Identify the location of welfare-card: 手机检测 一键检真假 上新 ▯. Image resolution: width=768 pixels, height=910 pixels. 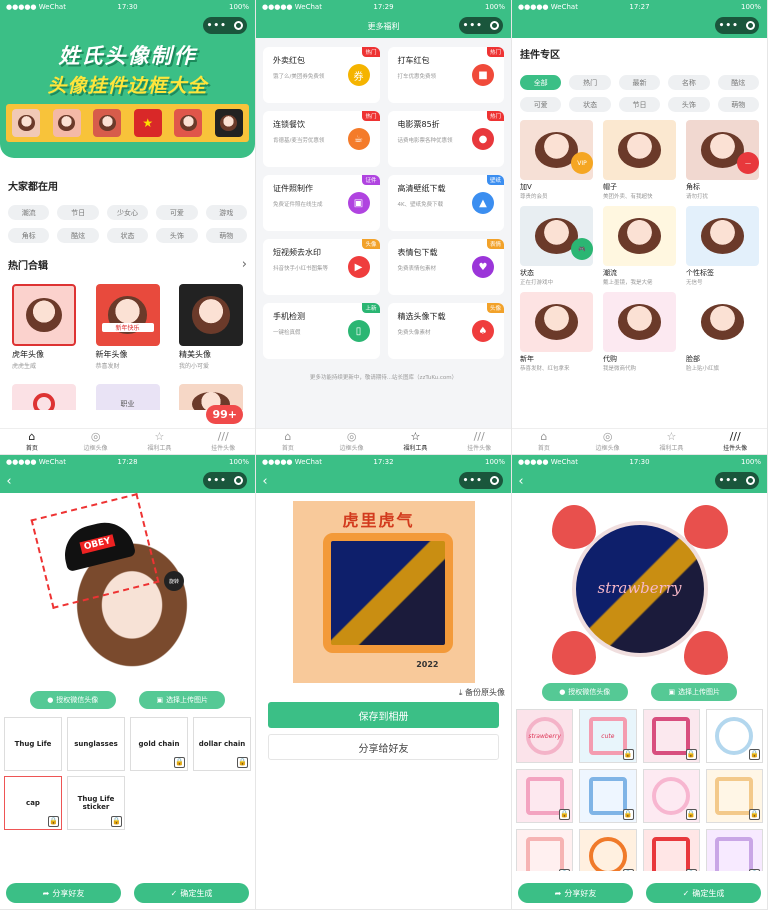
(321, 331).